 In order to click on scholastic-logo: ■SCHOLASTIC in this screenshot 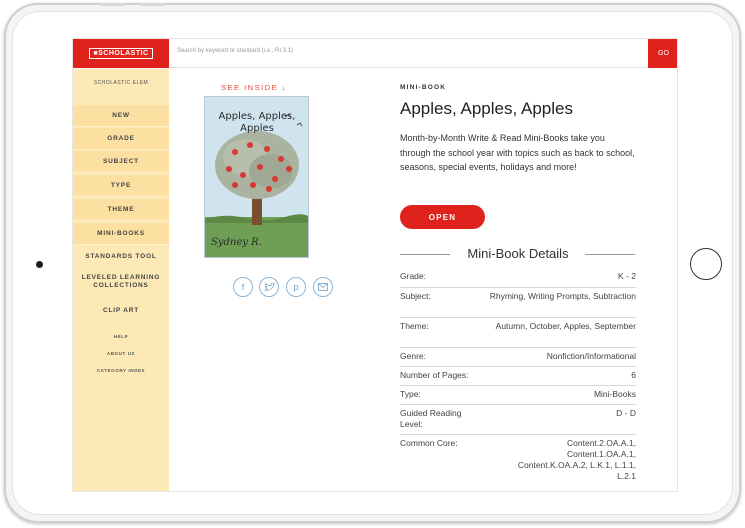, I will do `click(121, 53)`.